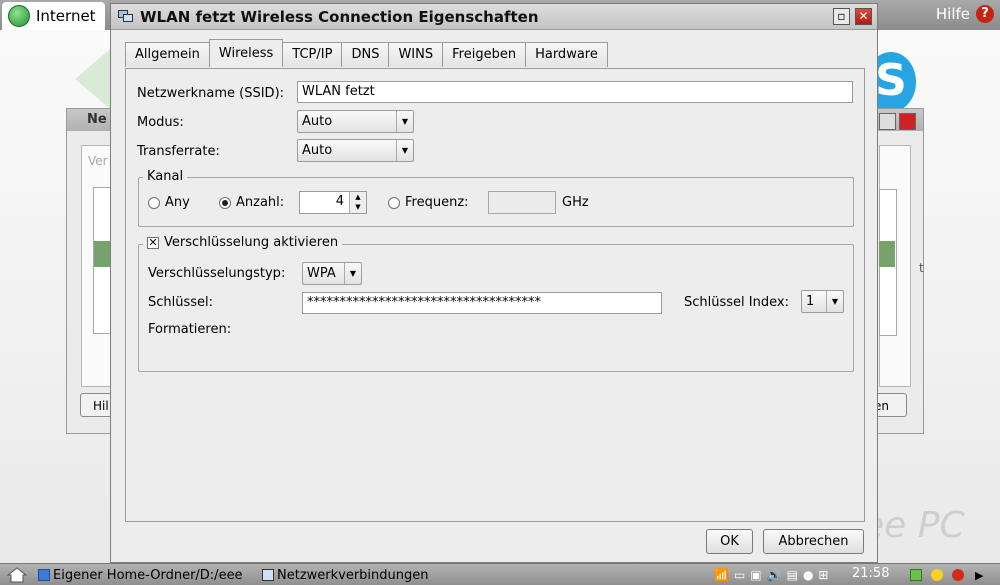  I want to click on power-adapter-icon: ⊞, so click(823, 575).